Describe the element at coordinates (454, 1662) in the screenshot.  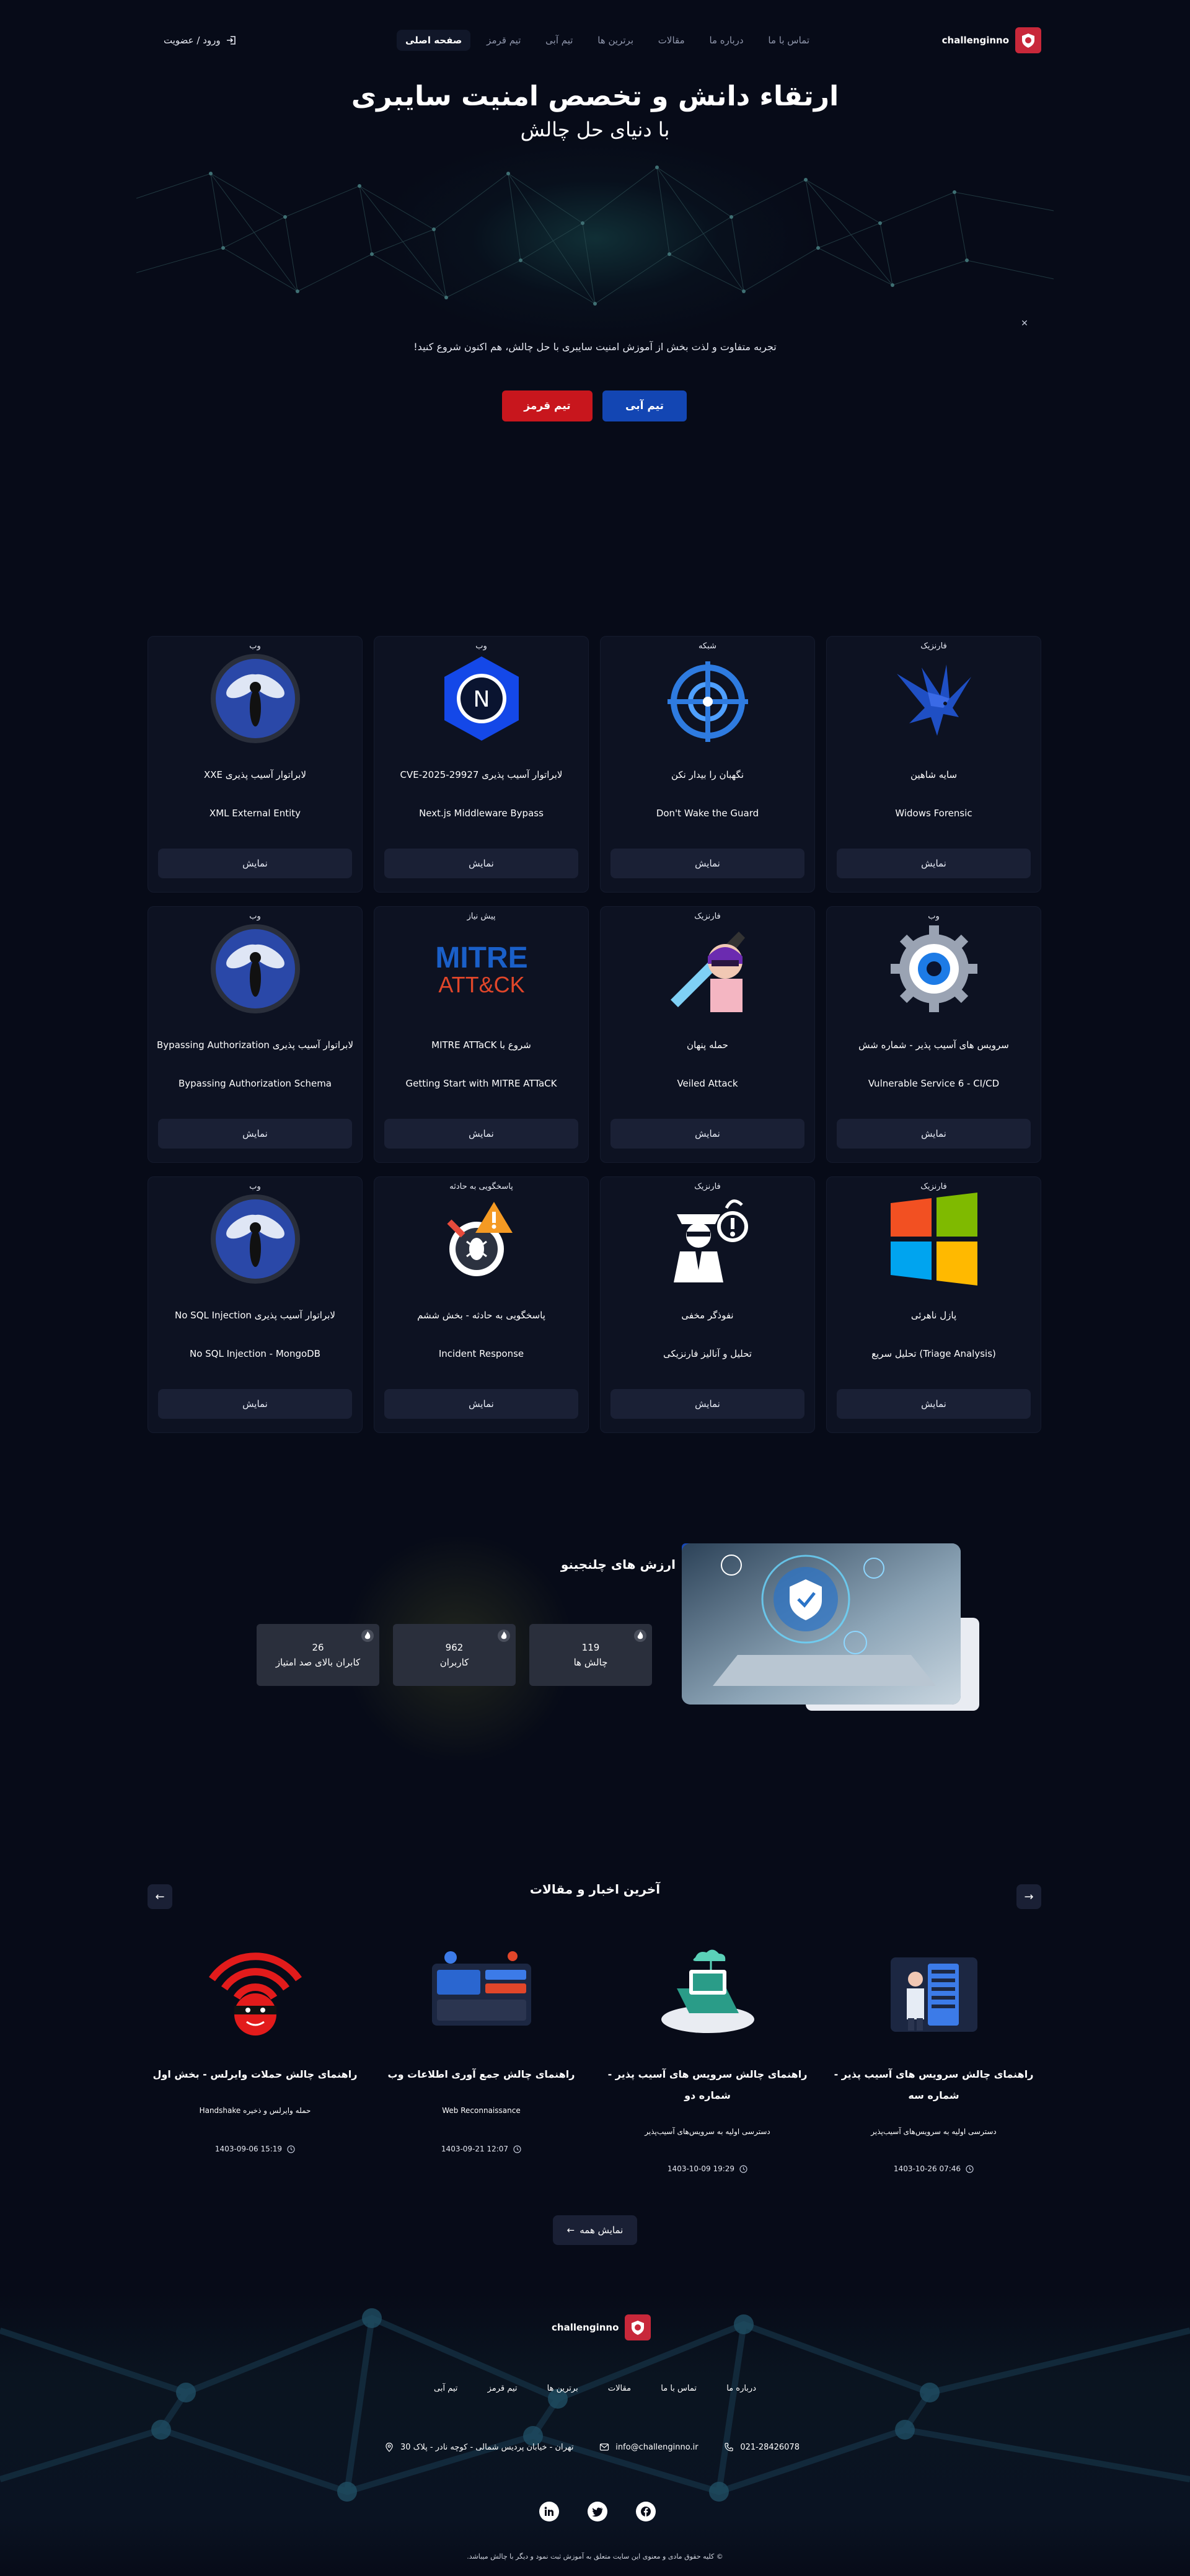
I see `stat-label: کاربران` at that location.